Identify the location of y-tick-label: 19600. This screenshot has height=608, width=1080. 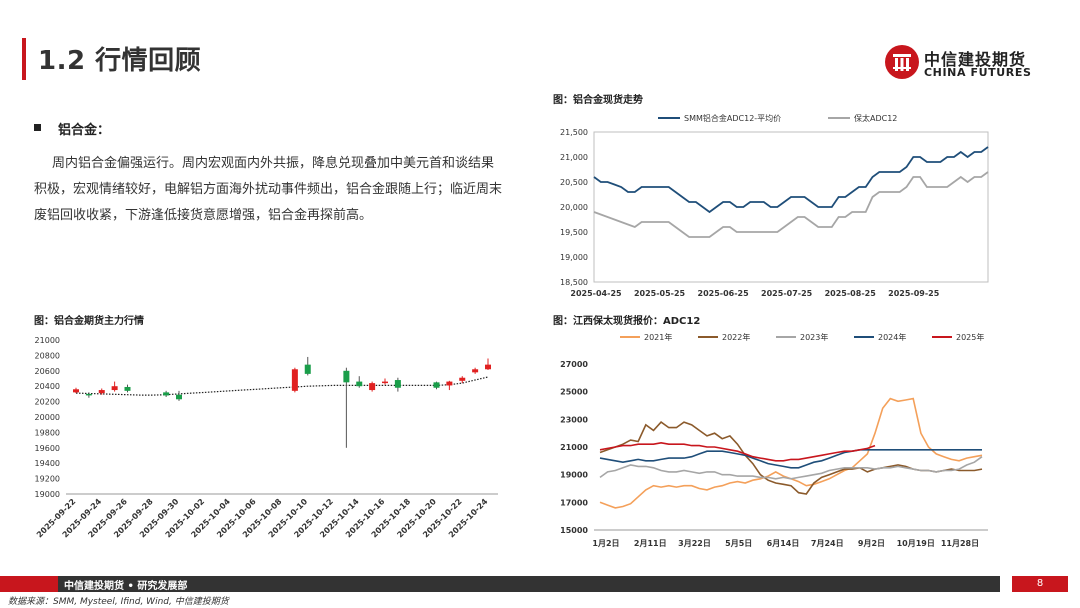
(47, 448).